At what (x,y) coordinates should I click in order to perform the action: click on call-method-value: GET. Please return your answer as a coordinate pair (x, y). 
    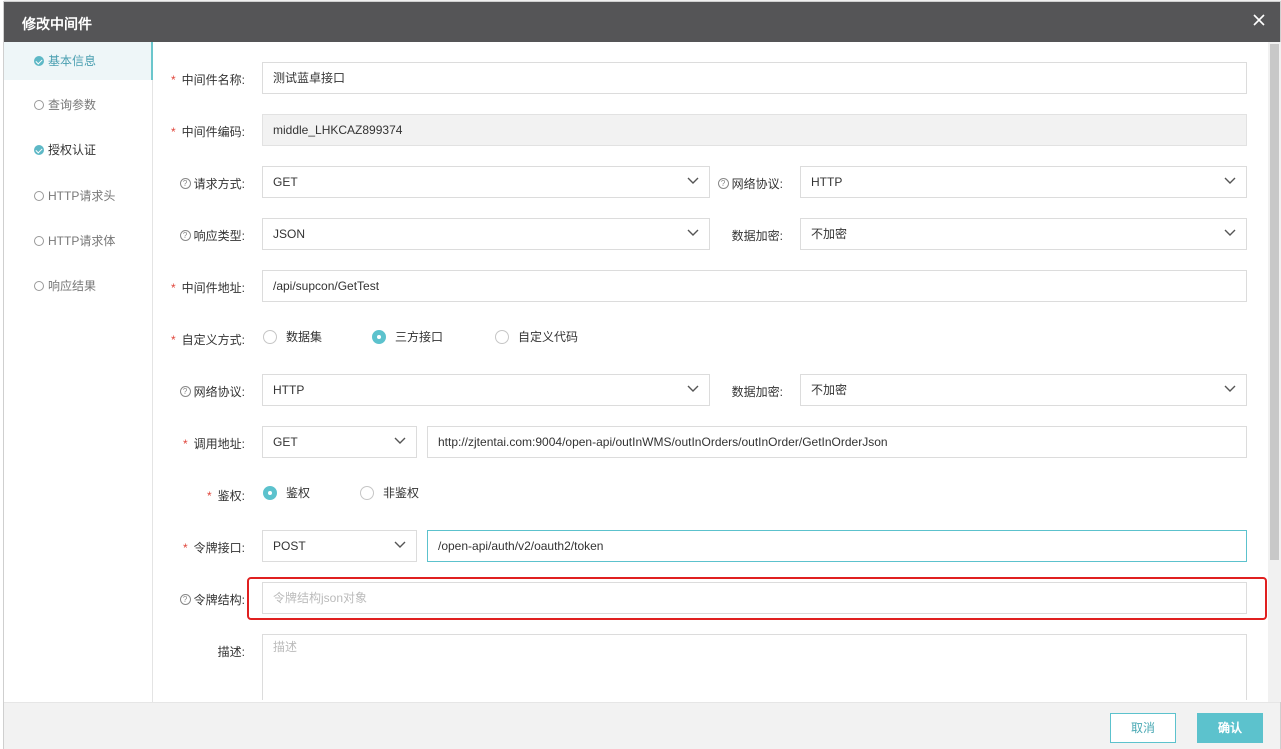
    Looking at the image, I should click on (285, 442).